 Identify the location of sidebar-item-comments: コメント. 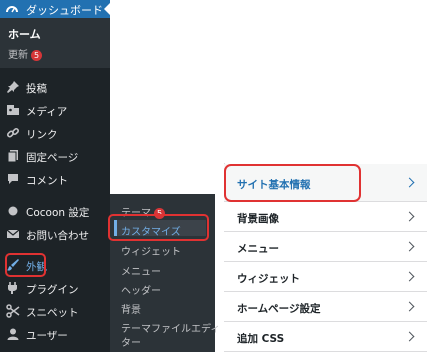
(55, 179).